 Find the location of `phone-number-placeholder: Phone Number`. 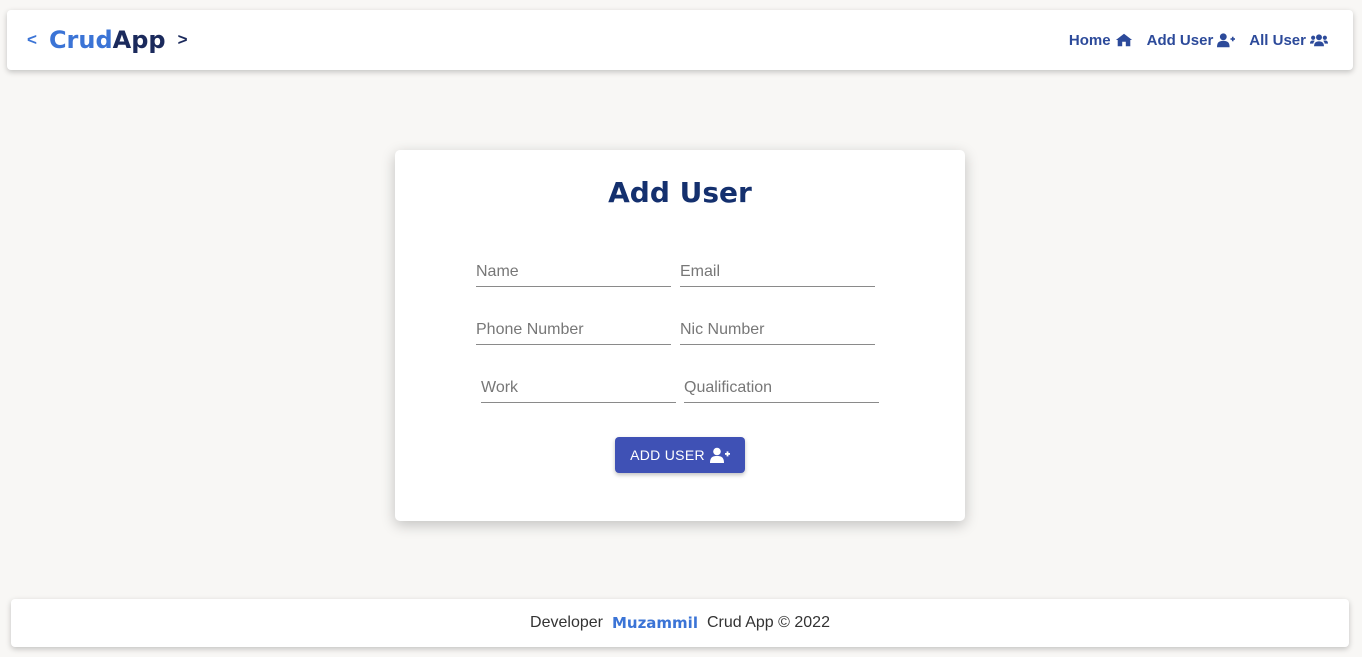

phone-number-placeholder: Phone Number is located at coordinates (530, 329).